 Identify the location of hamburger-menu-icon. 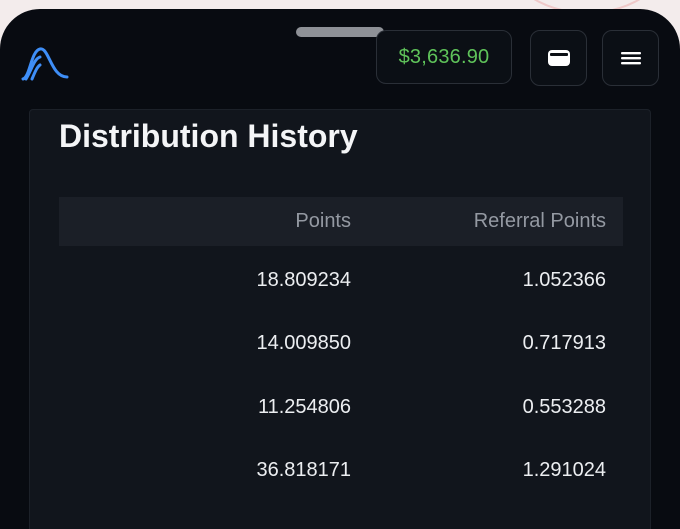
(630, 58).